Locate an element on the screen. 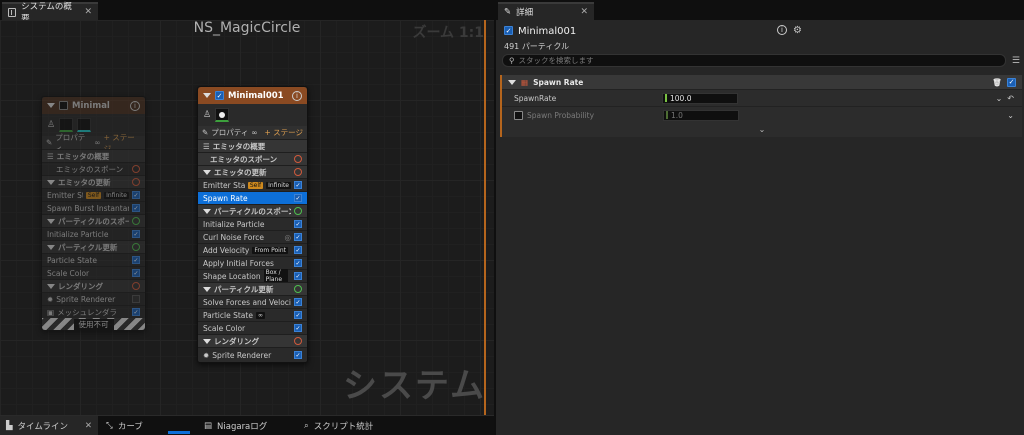 This screenshot has width=1024, height=435. reset-icon: ↶ is located at coordinates (1010, 98).